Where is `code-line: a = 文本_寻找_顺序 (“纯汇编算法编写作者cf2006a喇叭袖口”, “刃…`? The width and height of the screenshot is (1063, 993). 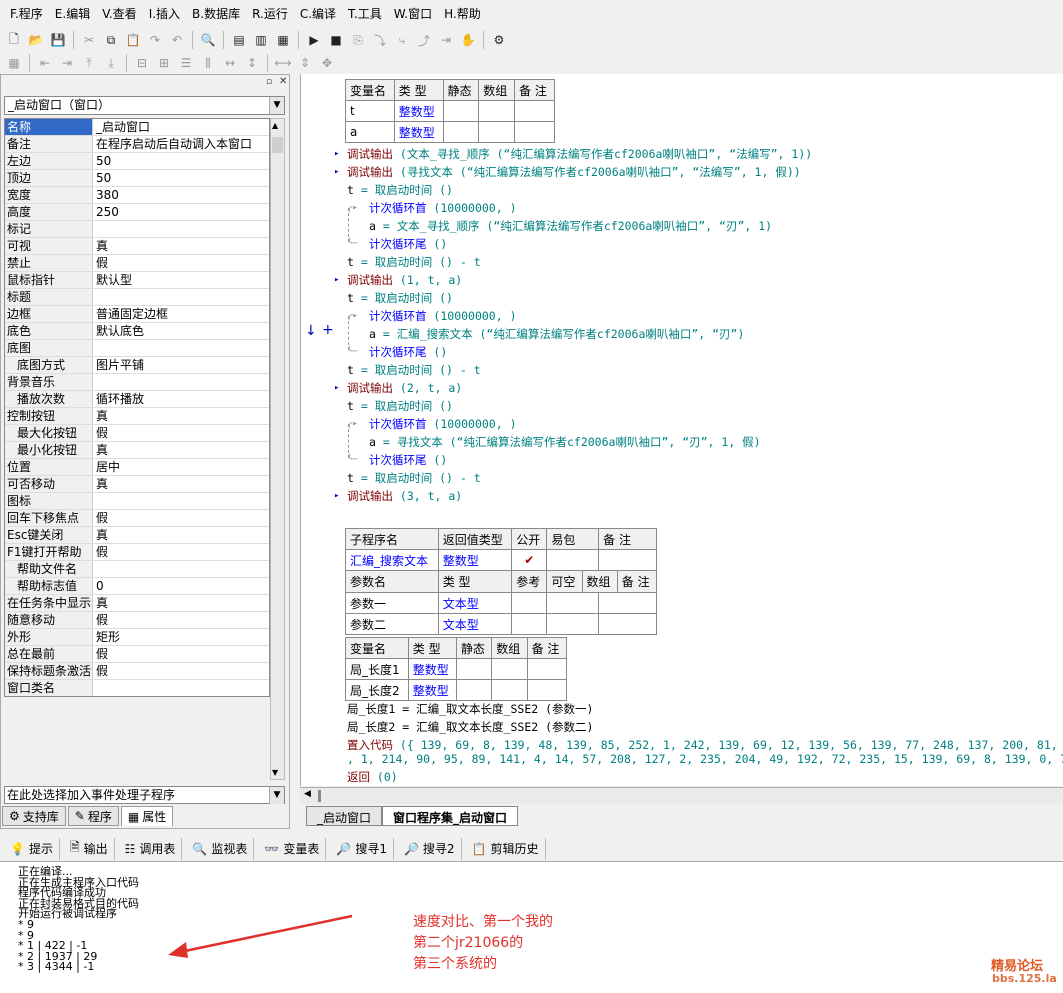 code-line: a = 文本_寻找_顺序 (“纯汇编算法编写作者cf2006a喇叭袖口”, “刃… is located at coordinates (570, 226).